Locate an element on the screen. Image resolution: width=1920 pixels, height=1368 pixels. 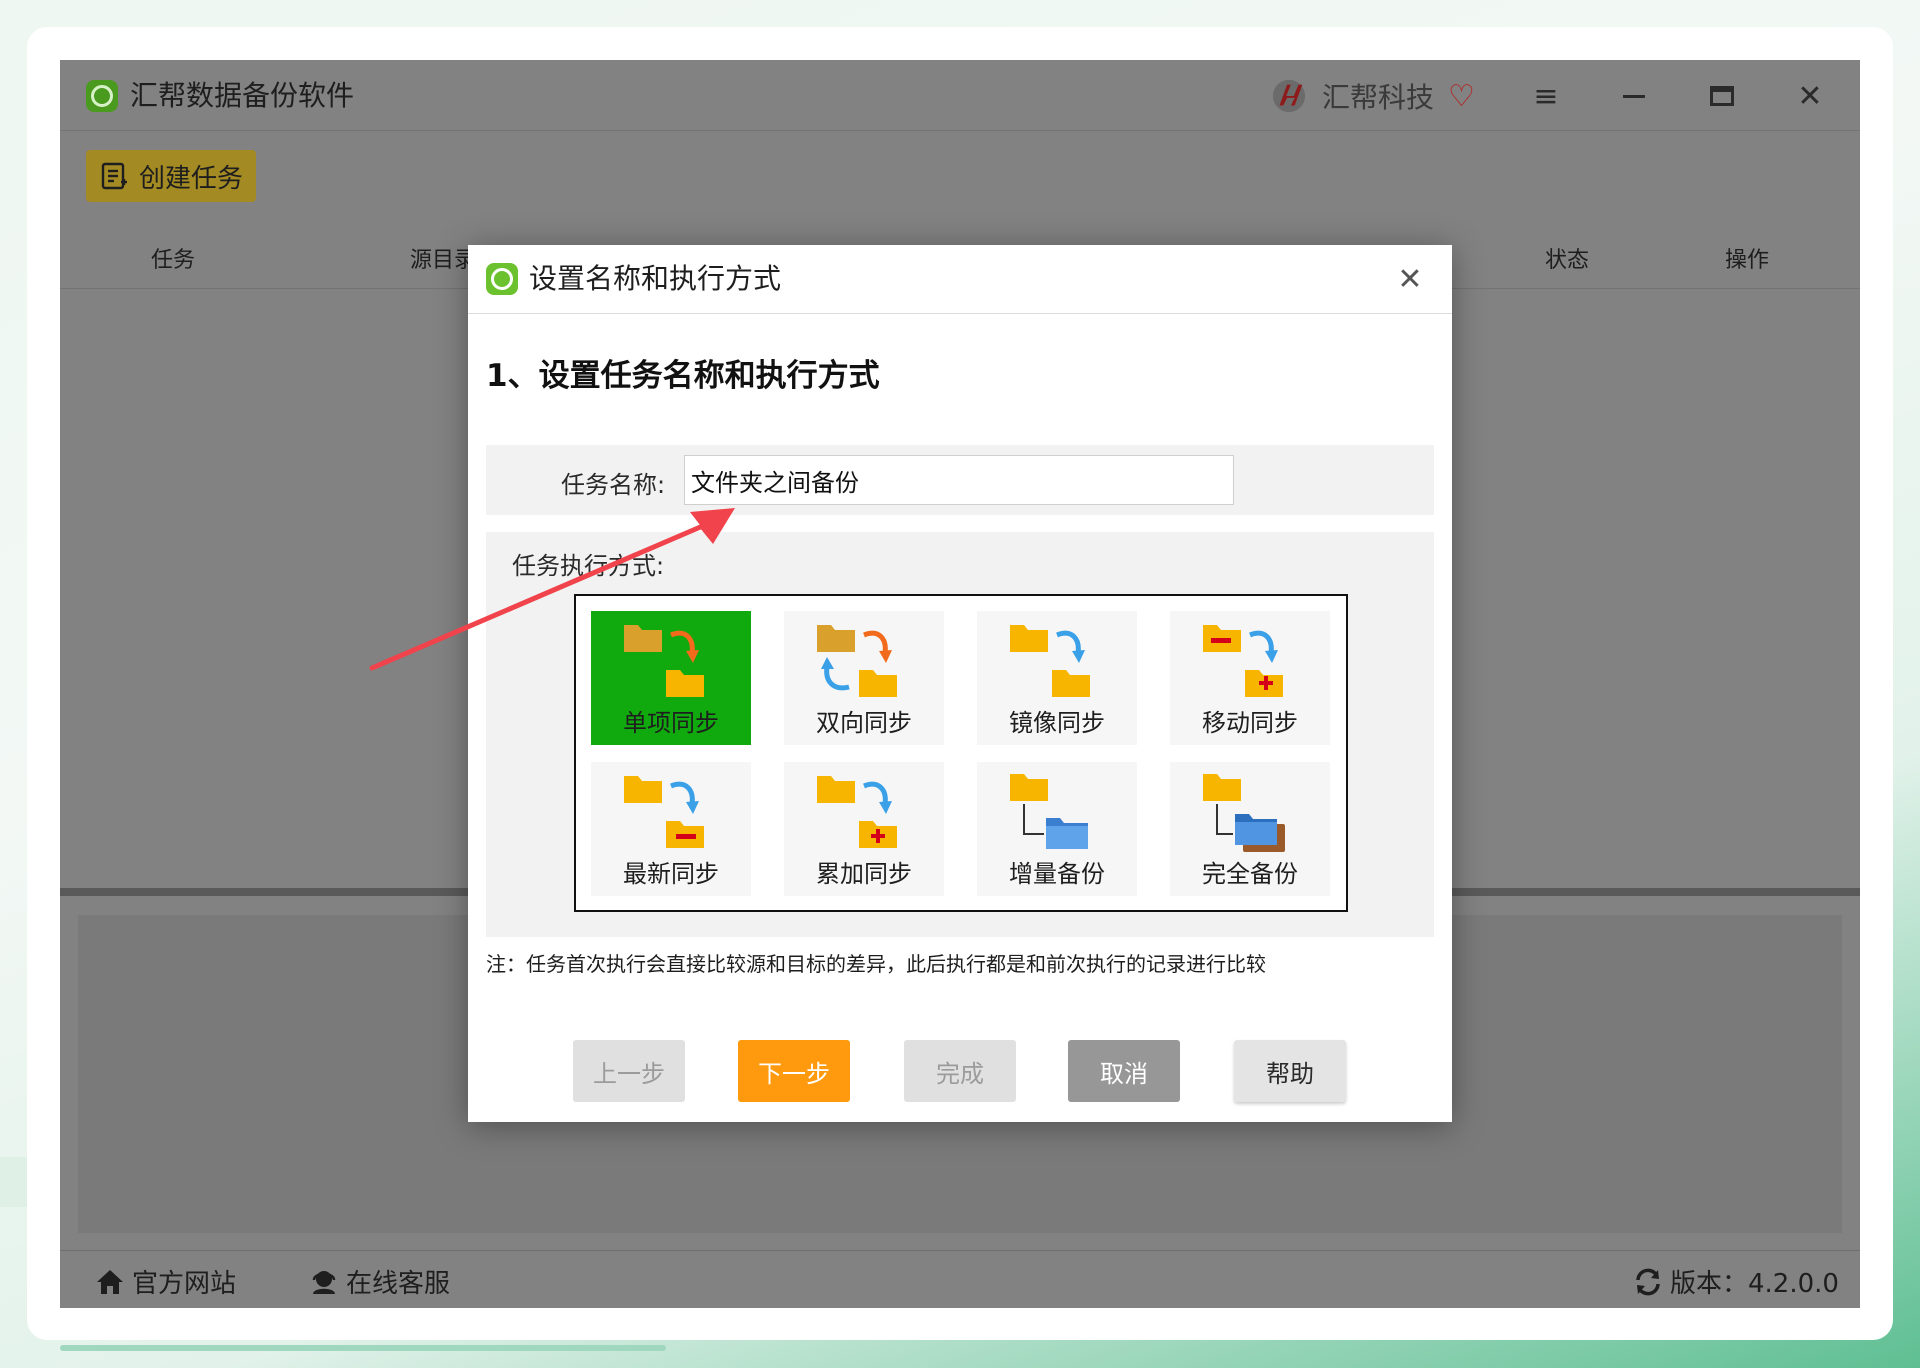
task-name-row: 任务名称: is located at coordinates (960, 480).